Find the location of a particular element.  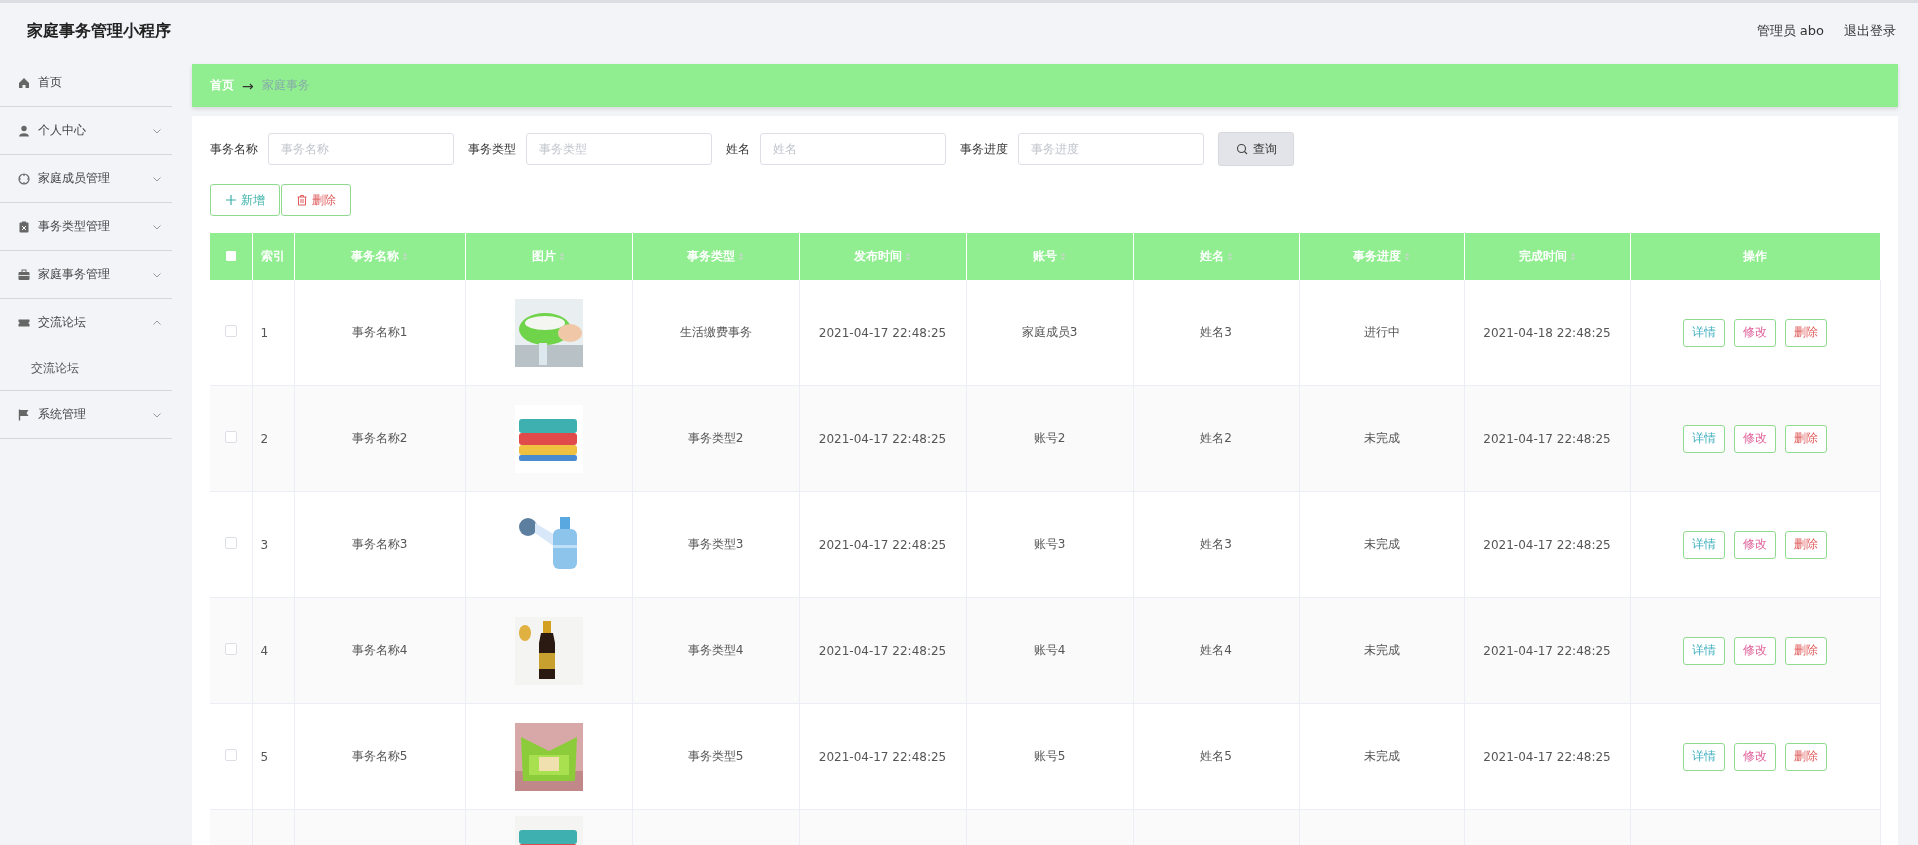

add-button: 新增 is located at coordinates (245, 200).